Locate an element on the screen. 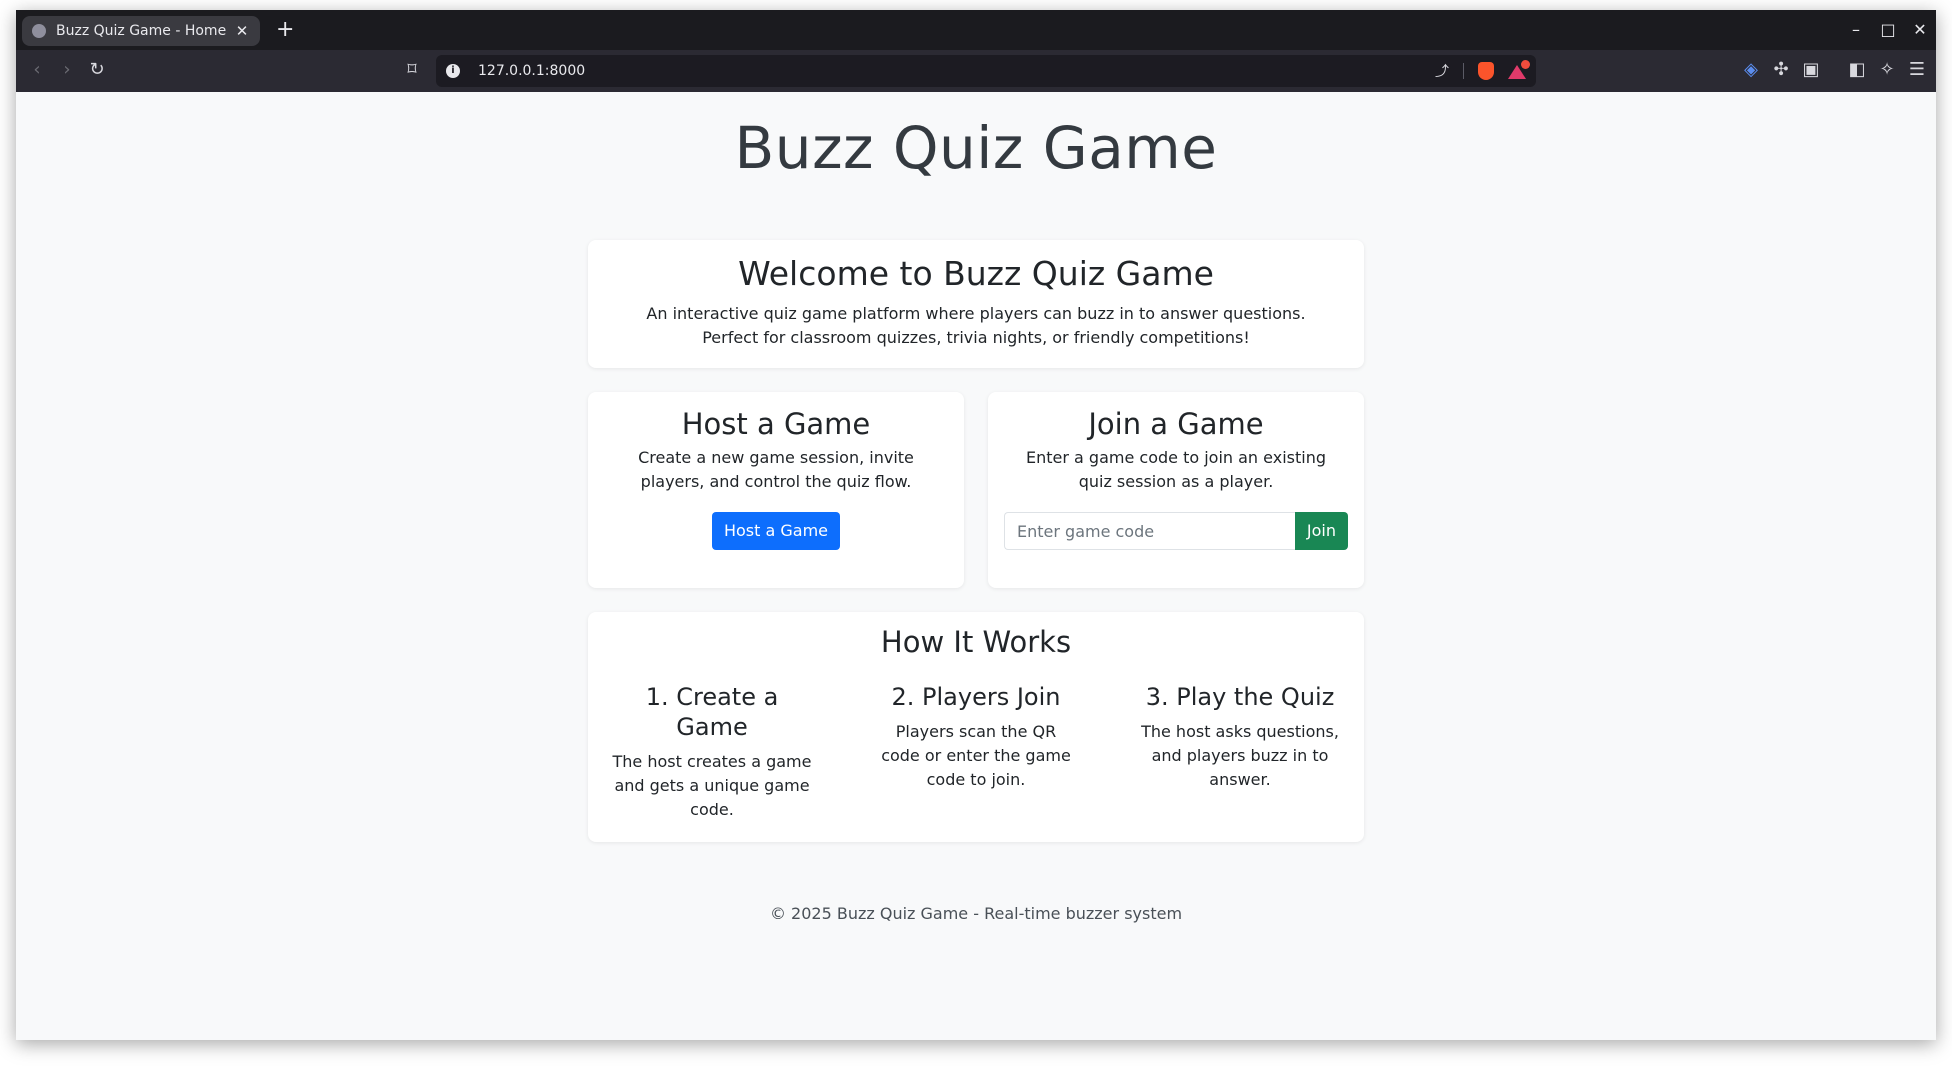 This screenshot has height=1072, width=1952. tab-title: Buzz Quiz Game - Home is located at coordinates (141, 31).